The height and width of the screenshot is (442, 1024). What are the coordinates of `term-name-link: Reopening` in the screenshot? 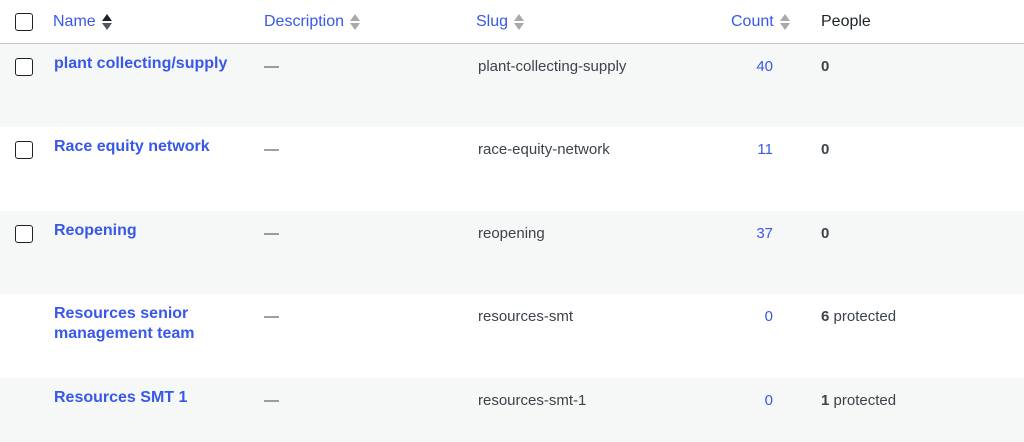 It's located at (154, 231).